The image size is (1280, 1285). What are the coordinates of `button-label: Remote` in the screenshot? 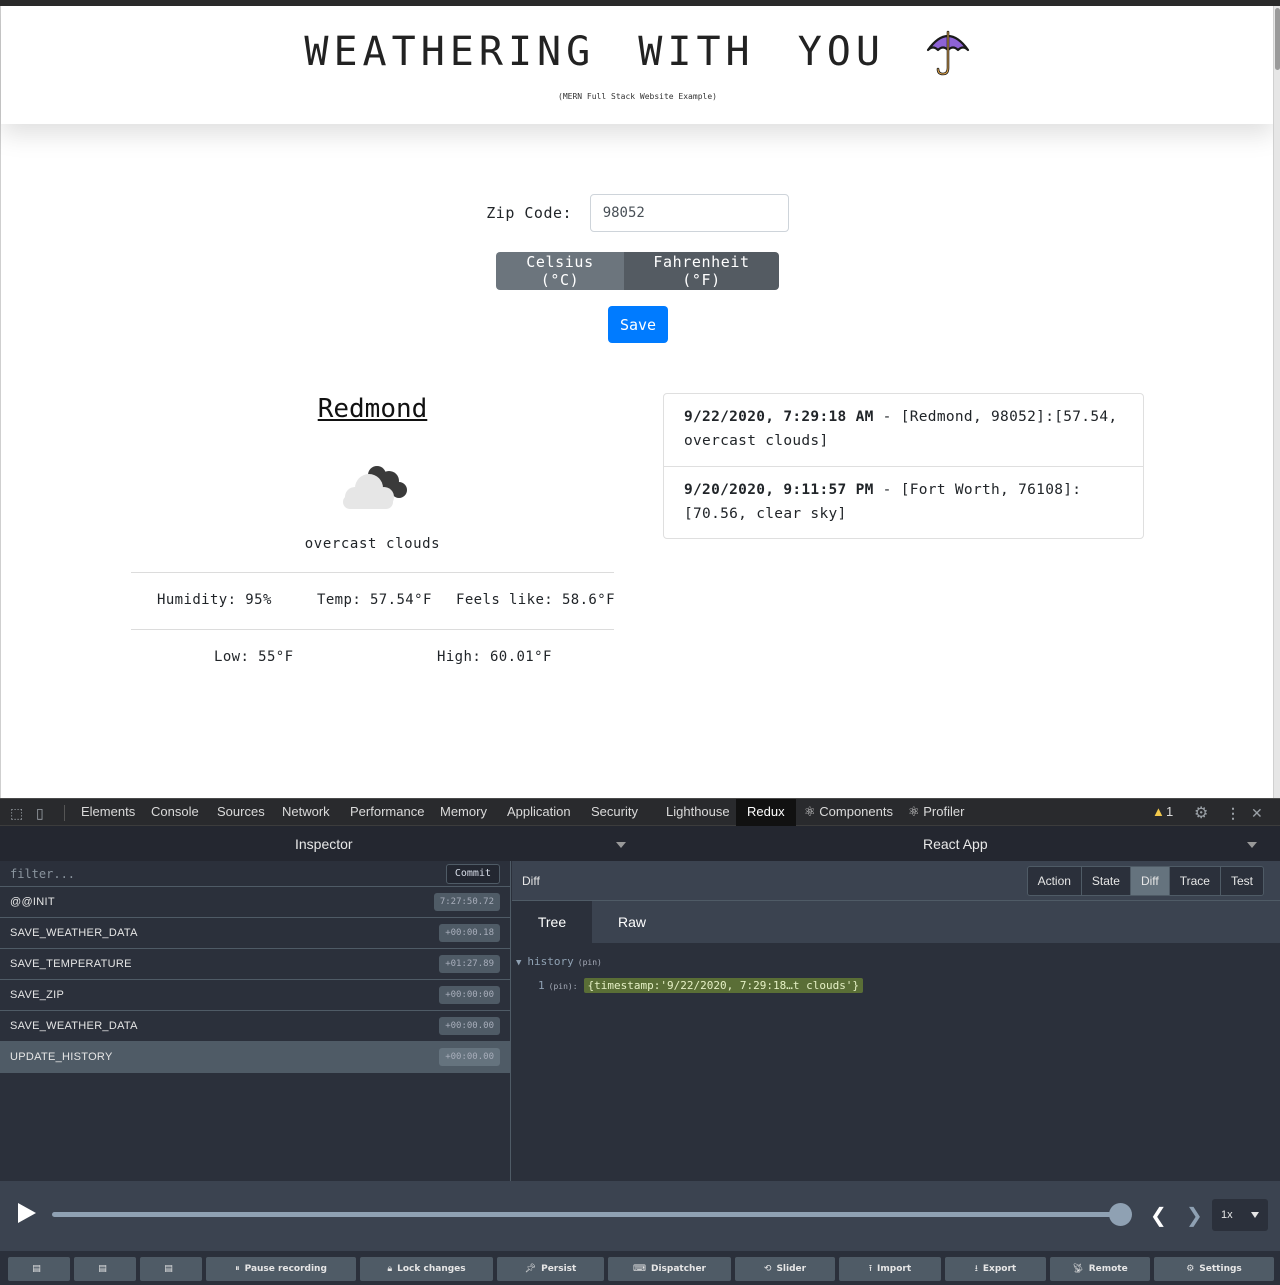 It's located at (1108, 1269).